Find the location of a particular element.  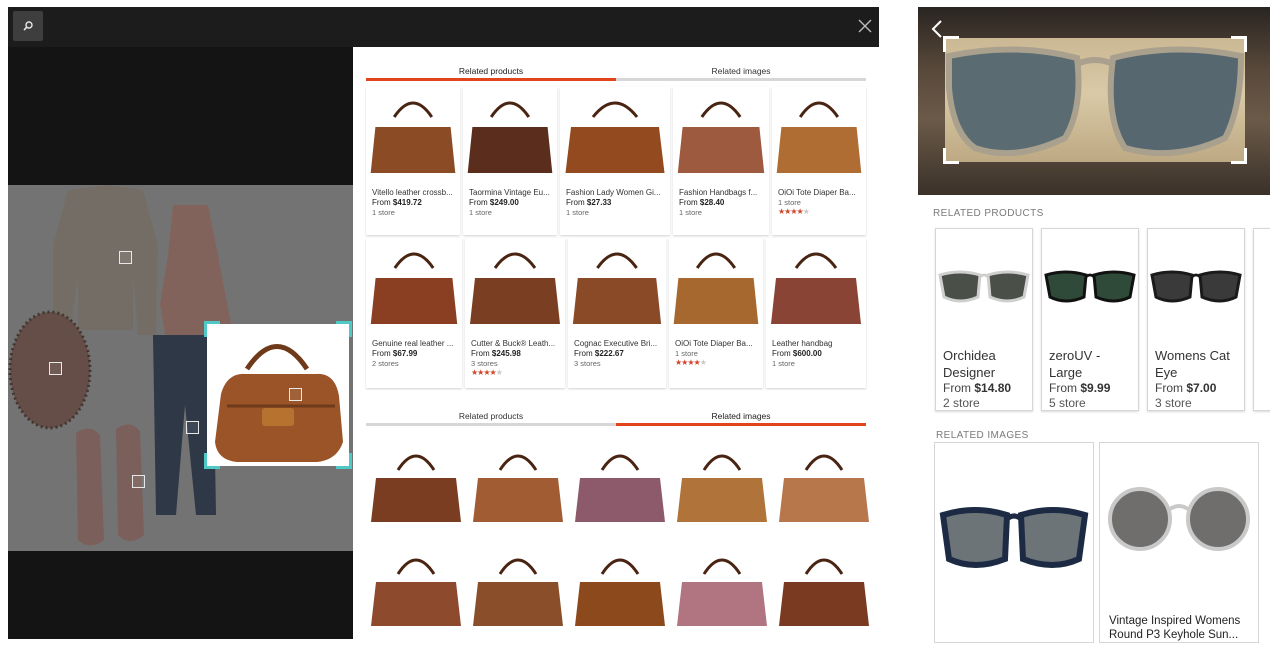

close-button is located at coordinates (865, 26).